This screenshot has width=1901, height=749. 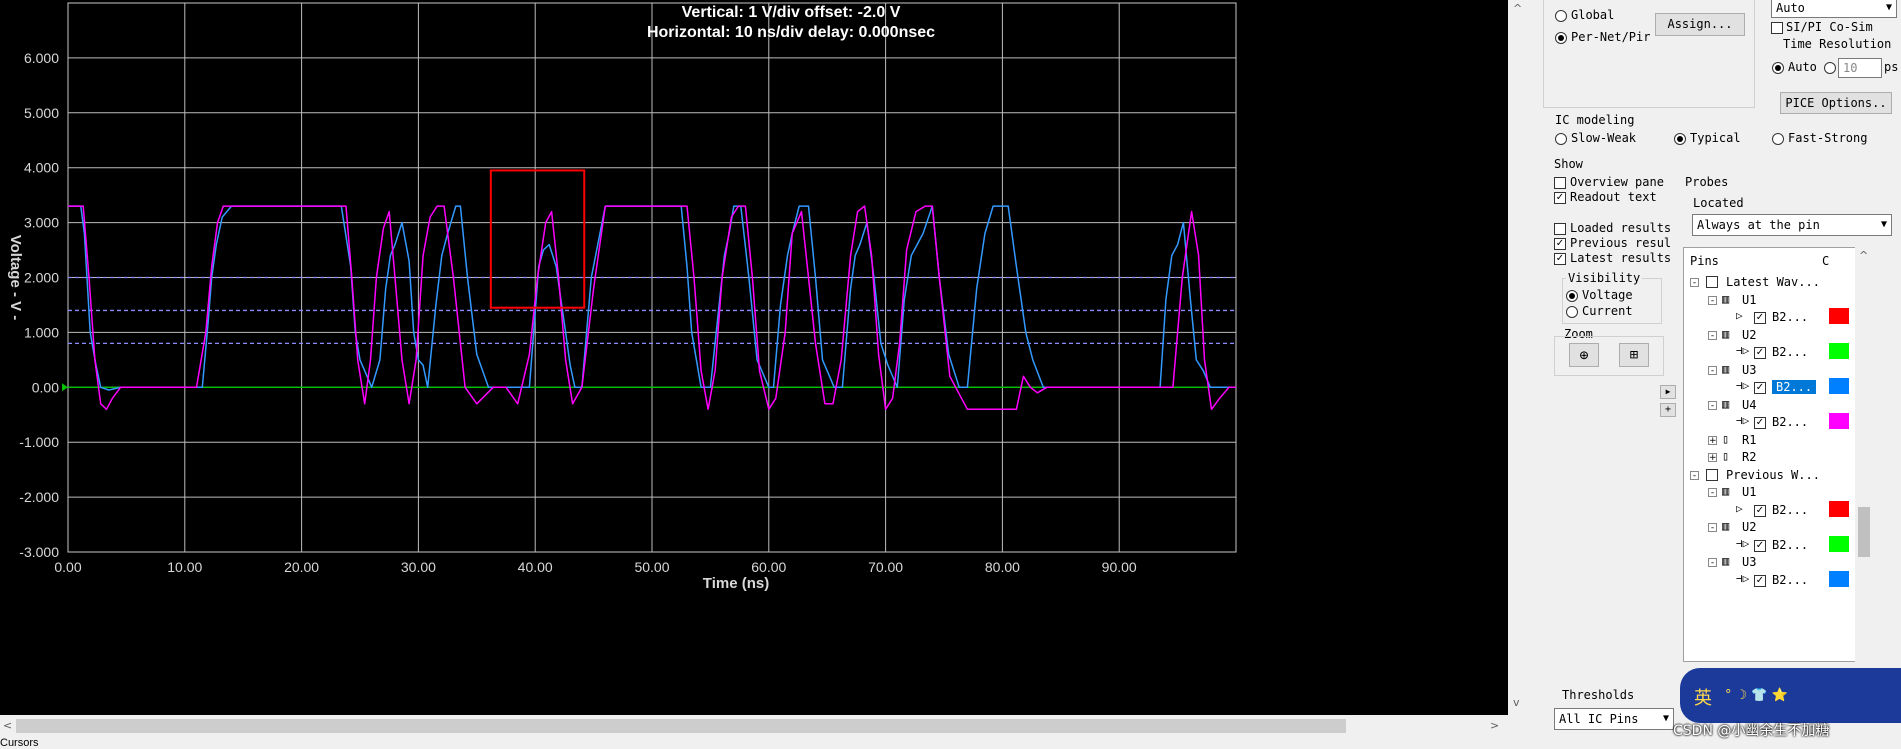 What do you see at coordinates (1707, 182) in the screenshot?
I see `probes-label: Probes` at bounding box center [1707, 182].